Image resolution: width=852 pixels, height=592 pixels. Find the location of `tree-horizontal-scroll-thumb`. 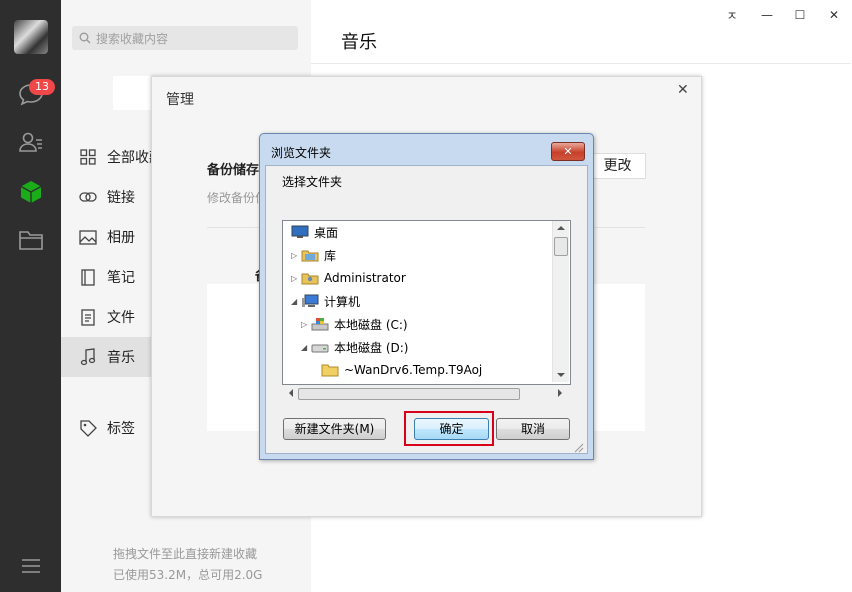

tree-horizontal-scroll-thumb is located at coordinates (409, 394).